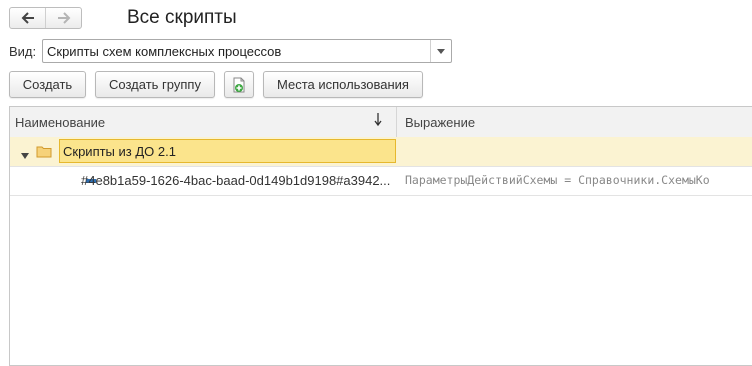  What do you see at coordinates (60, 122) in the screenshot?
I see `column-header-label: Наименование` at bounding box center [60, 122].